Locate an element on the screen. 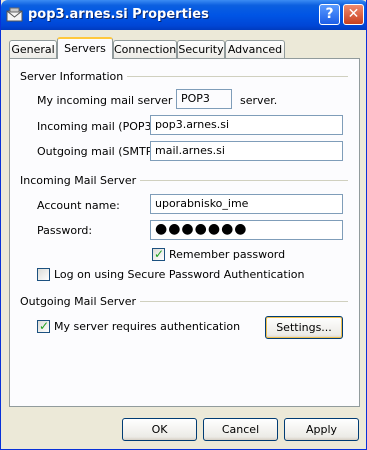  tab-general: General is located at coordinates (33, 49).